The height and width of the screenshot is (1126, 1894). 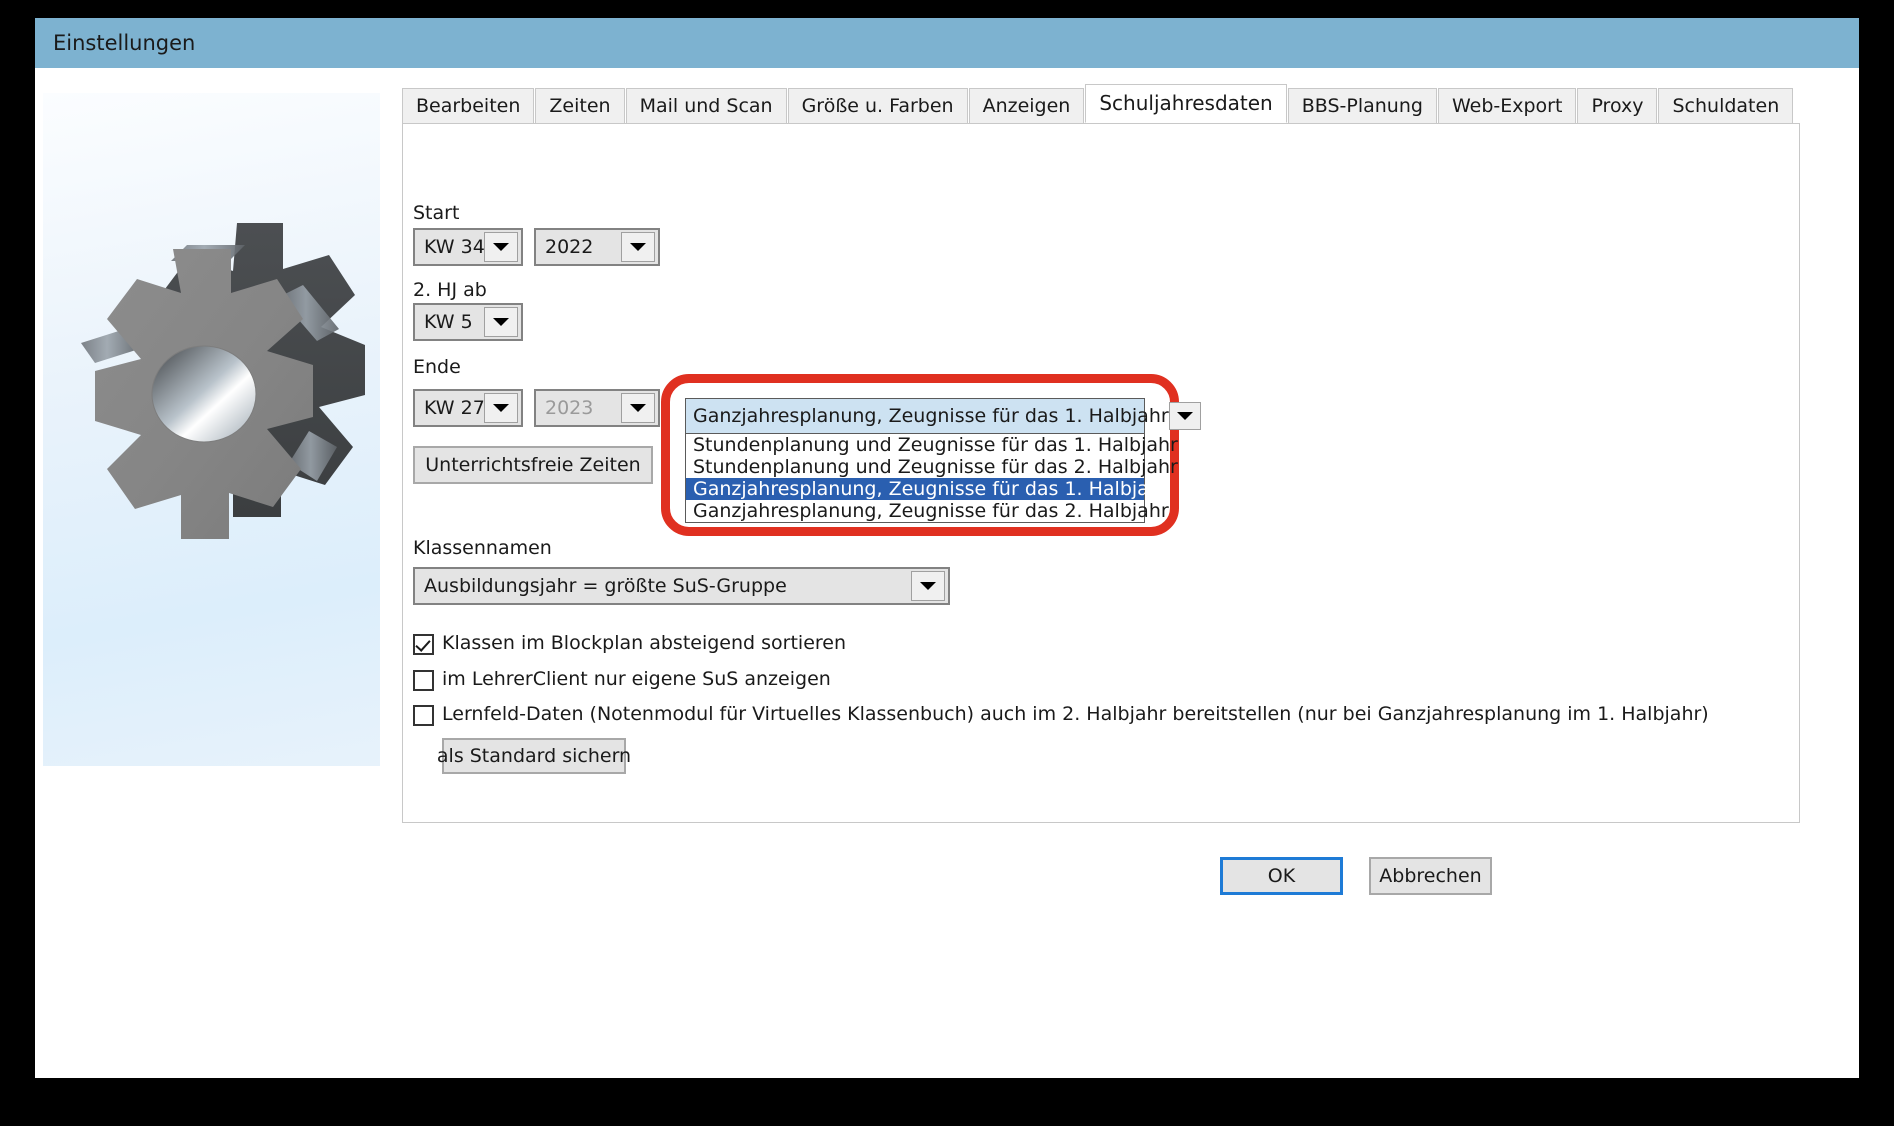 I want to click on als-standard-sichern-button: als Standard sichern, so click(x=534, y=756).